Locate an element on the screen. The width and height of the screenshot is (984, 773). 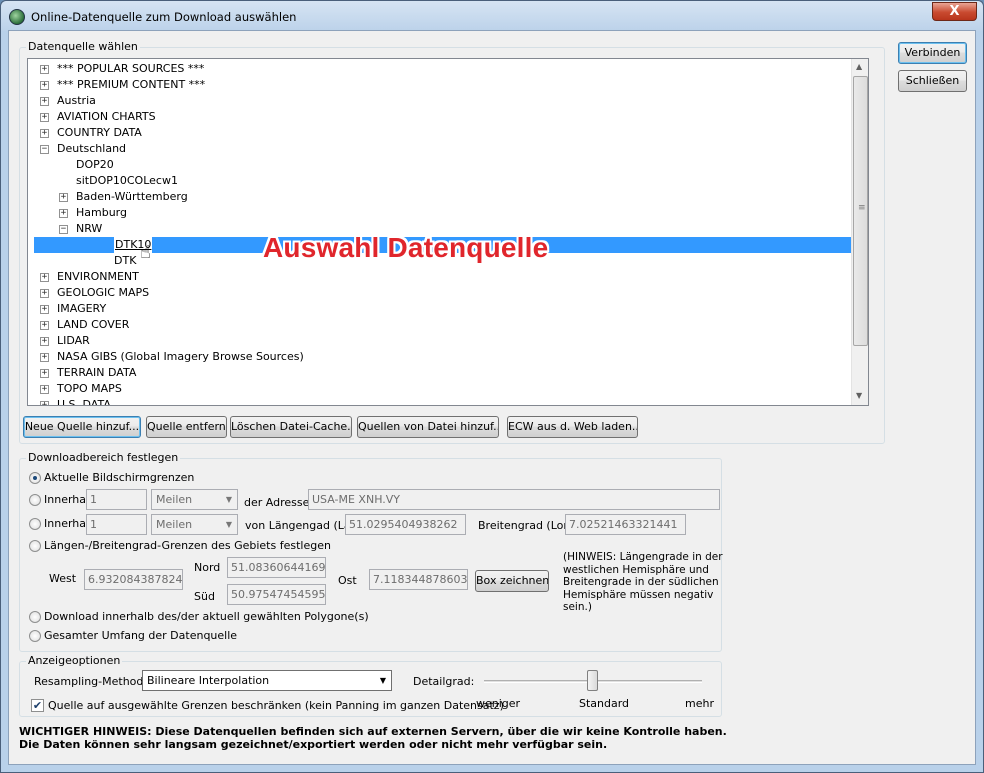
east-label: Ost is located at coordinates (347, 580).